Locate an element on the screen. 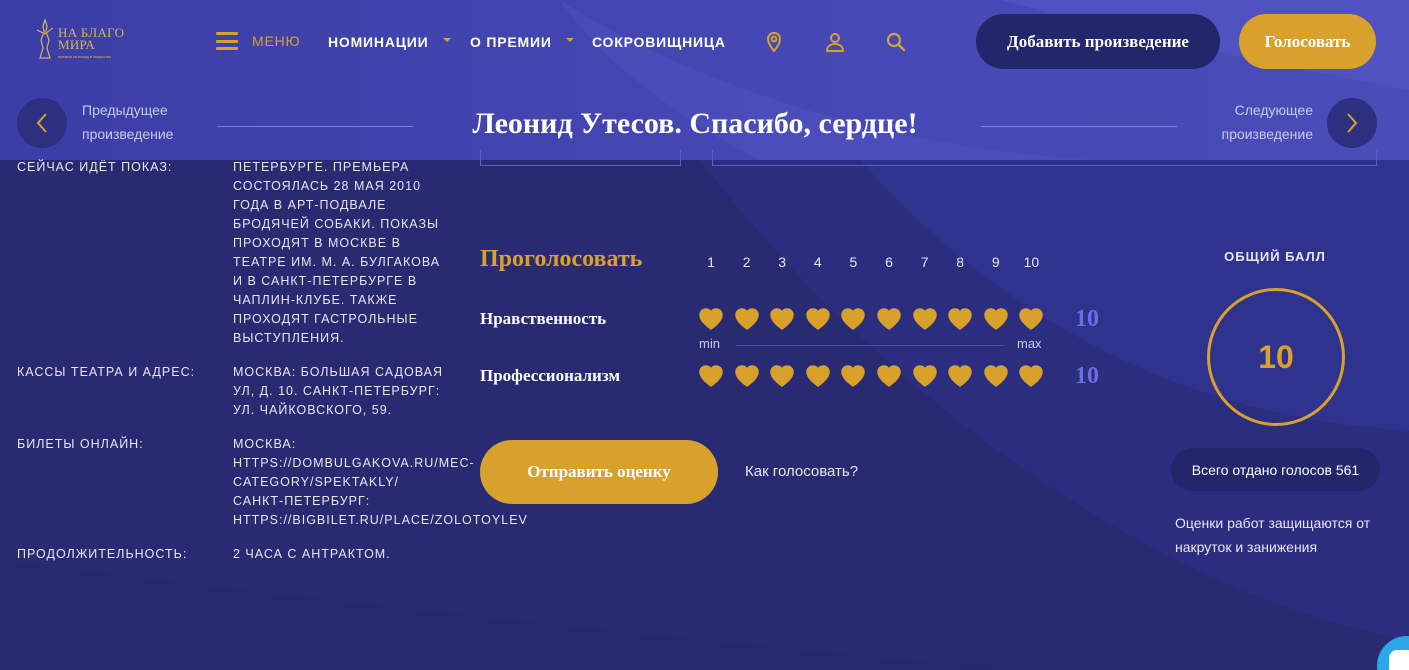 The image size is (1409, 670). total-score-label: ОБЩИЙ БАЛЛ is located at coordinates (1275, 256).